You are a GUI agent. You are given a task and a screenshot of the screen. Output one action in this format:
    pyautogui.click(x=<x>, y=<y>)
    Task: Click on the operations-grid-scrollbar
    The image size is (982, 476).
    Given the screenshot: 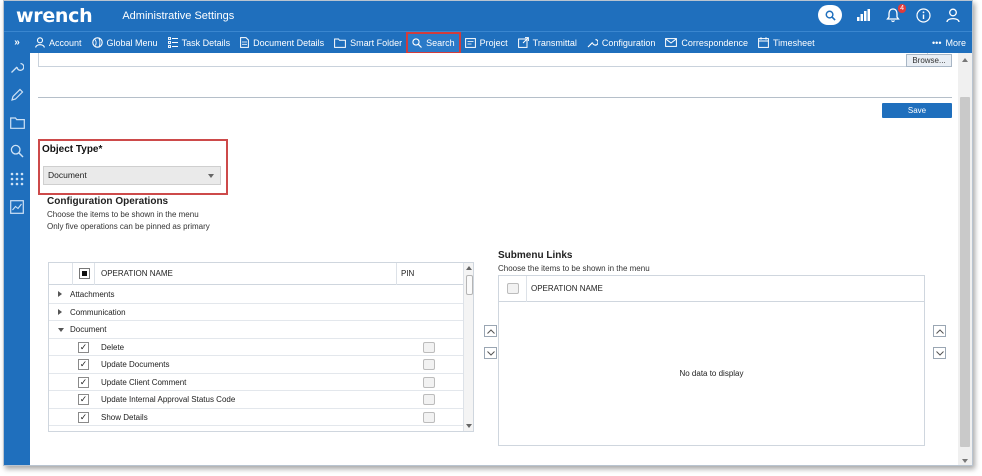 What is the action you would take?
    pyautogui.click(x=468, y=347)
    